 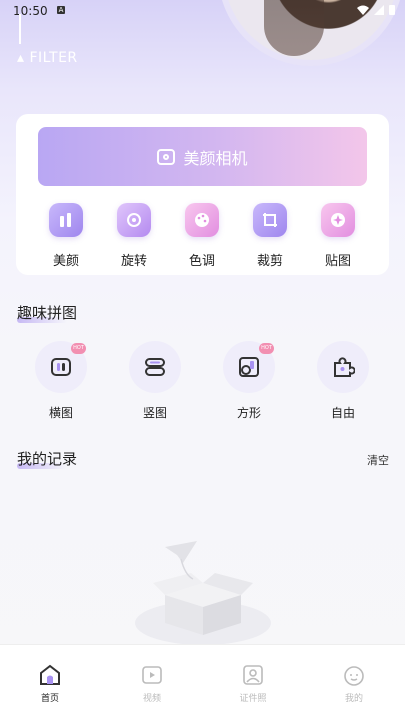 What do you see at coordinates (203, 593) in the screenshot?
I see `empty-box-illustration` at bounding box center [203, 593].